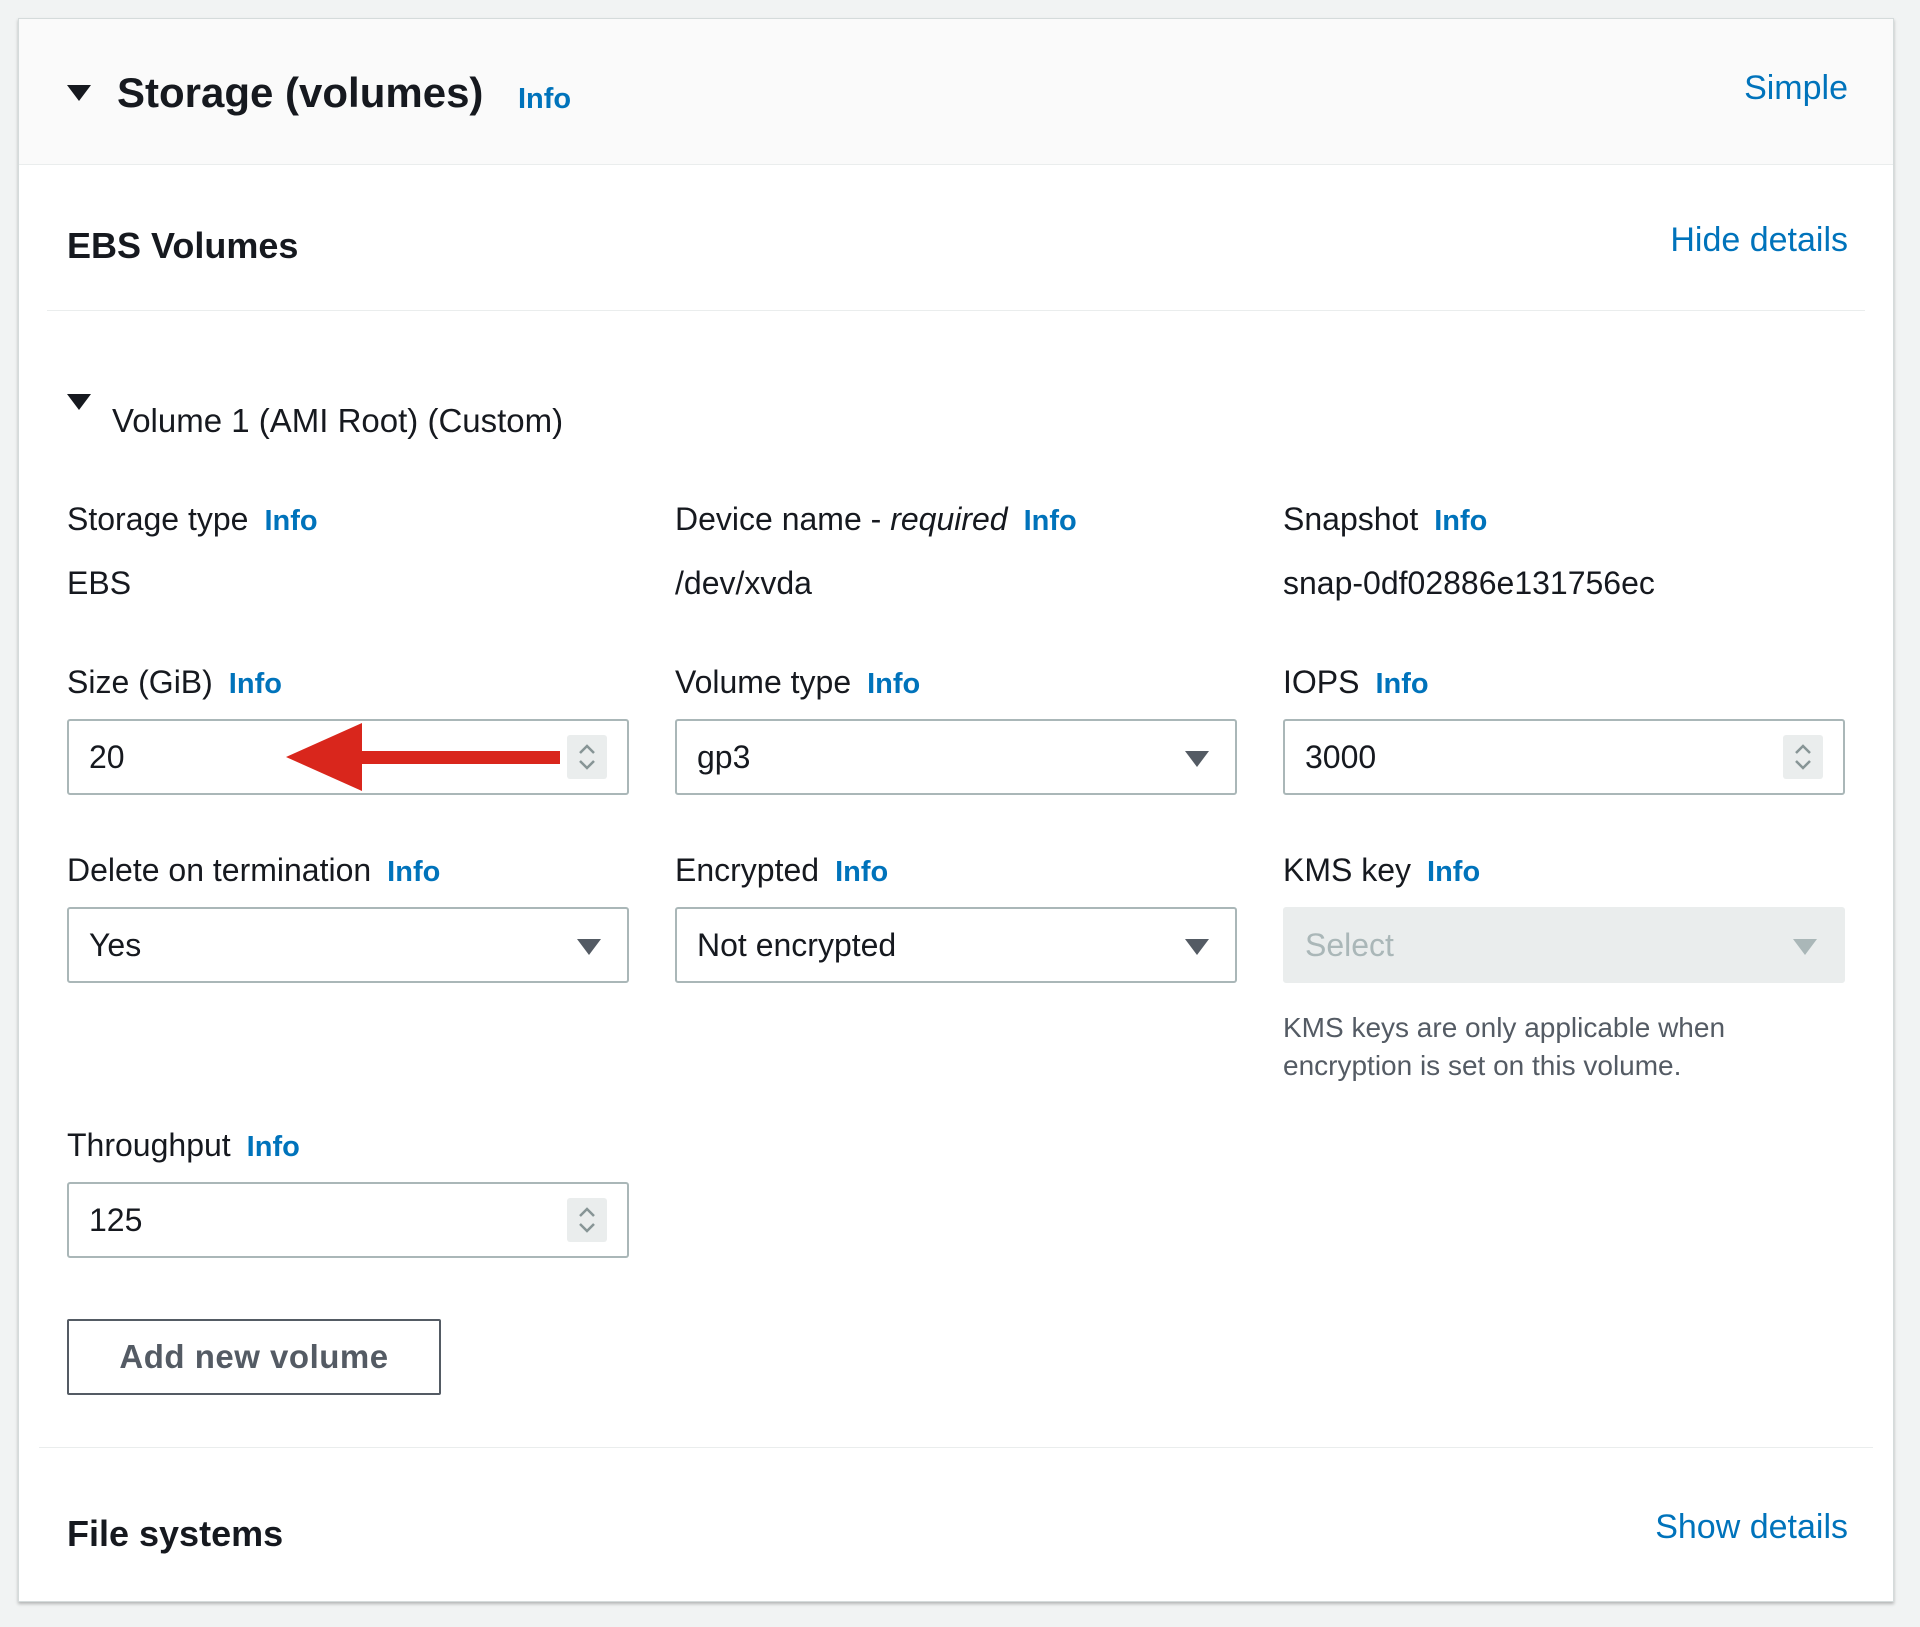  I want to click on volume-type-label-text: Volume type, so click(763, 682).